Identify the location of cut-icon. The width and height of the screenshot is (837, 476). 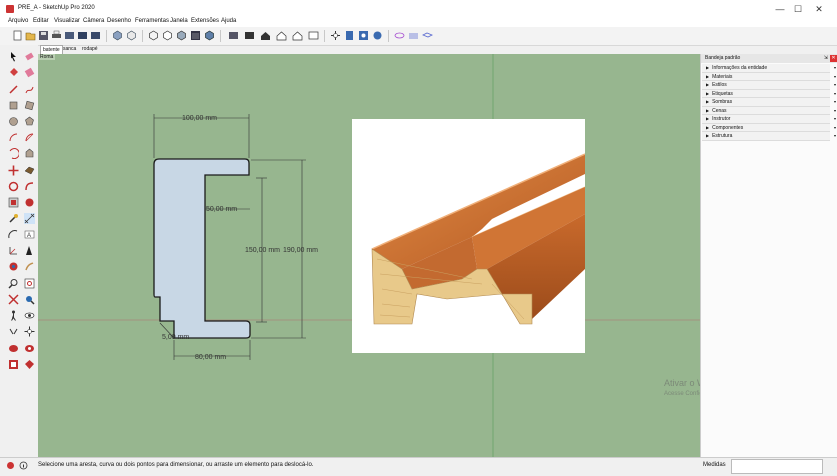
(82, 35).